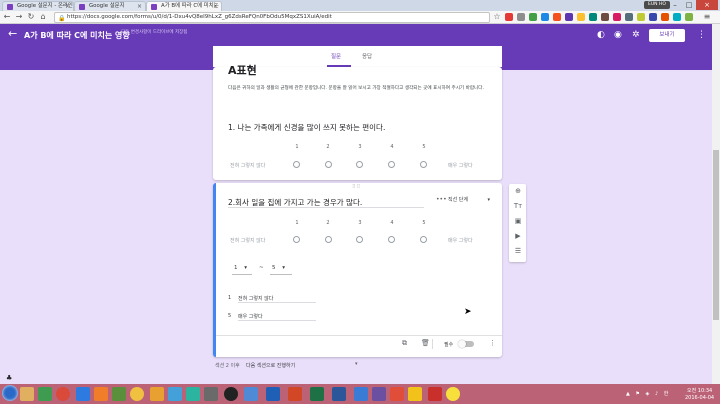 This screenshot has width=720, height=404. Describe the element at coordinates (404, 343) in the screenshot. I see `duplicate-icon: ⧉` at that location.